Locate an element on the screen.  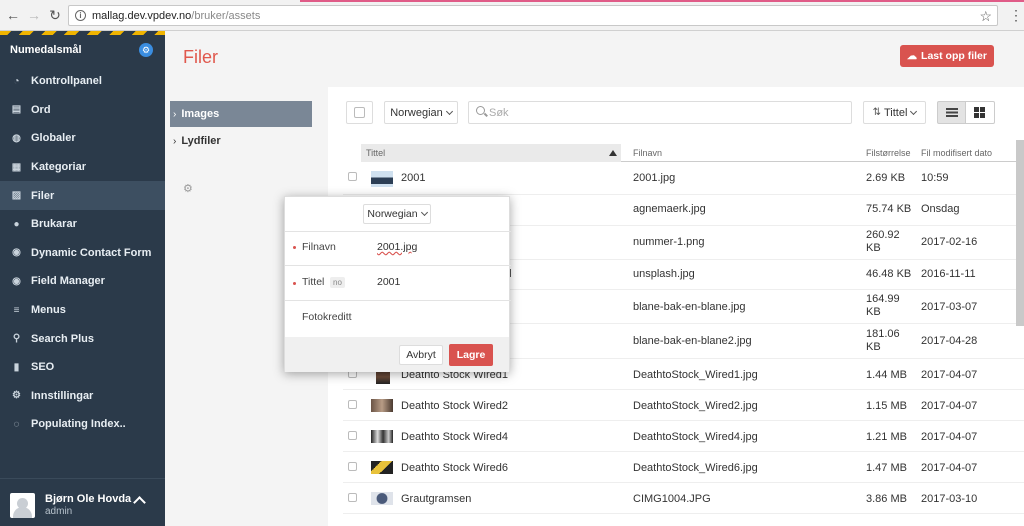
folder-images: › Images is located at coordinates (241, 114).